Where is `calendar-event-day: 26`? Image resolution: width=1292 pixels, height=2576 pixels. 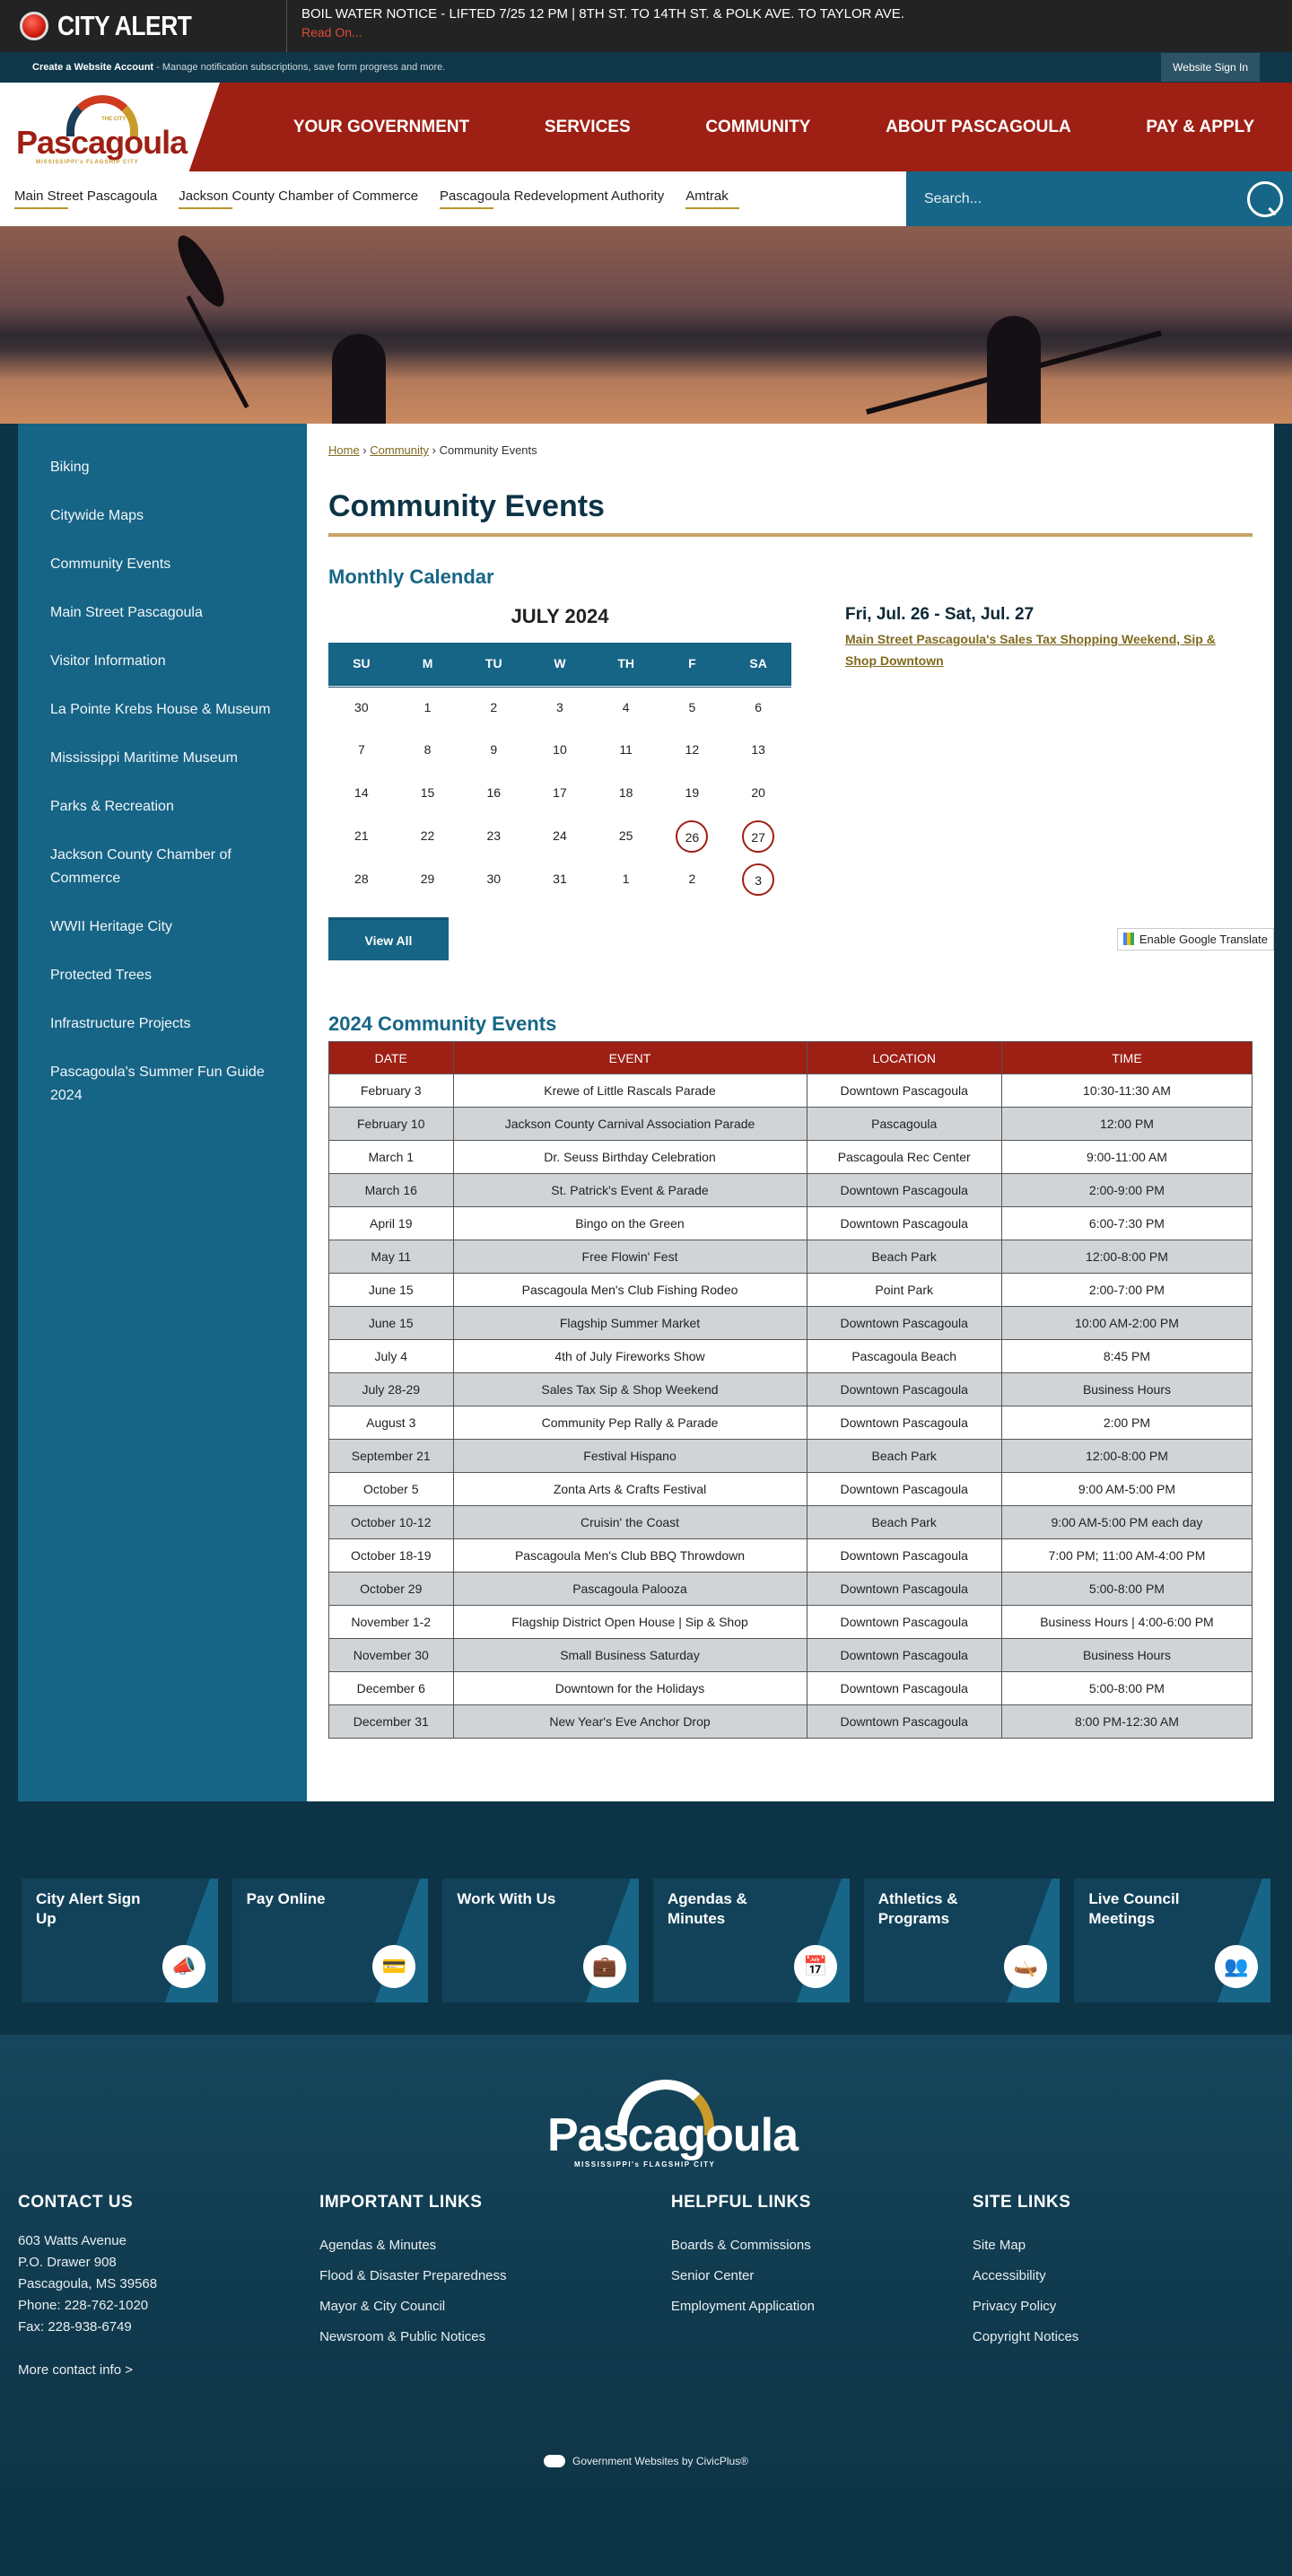
calendar-event-day: 26 is located at coordinates (692, 836).